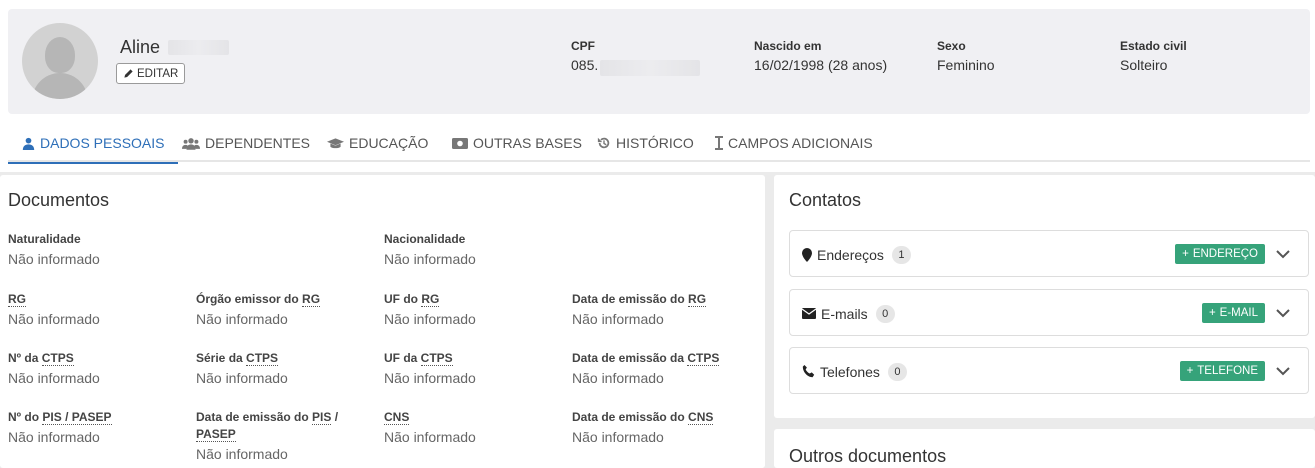 The width and height of the screenshot is (1315, 468). What do you see at coordinates (54, 368) in the screenshot?
I see `n-ctps-field: Nº da CTPS Não informado` at bounding box center [54, 368].